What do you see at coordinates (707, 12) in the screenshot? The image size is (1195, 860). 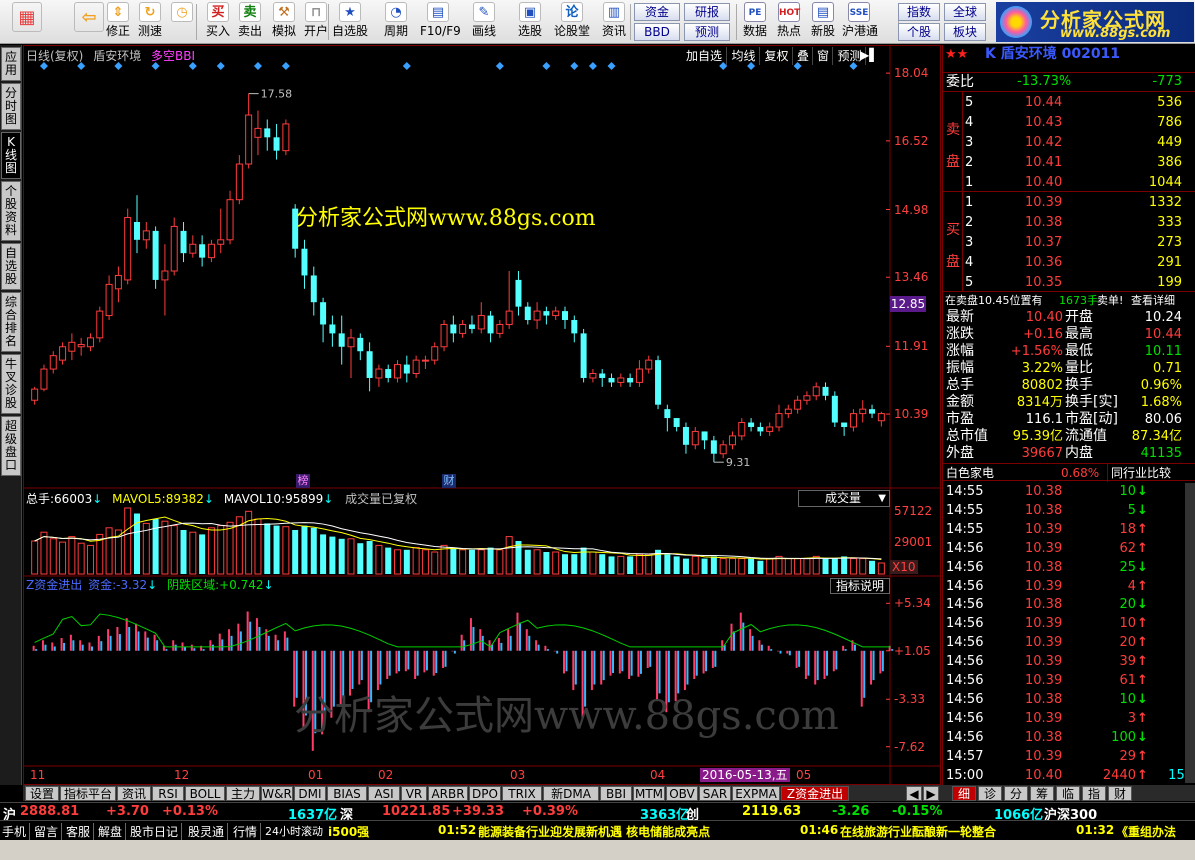 I see `toolbar-small-button-1: 研报` at bounding box center [707, 12].